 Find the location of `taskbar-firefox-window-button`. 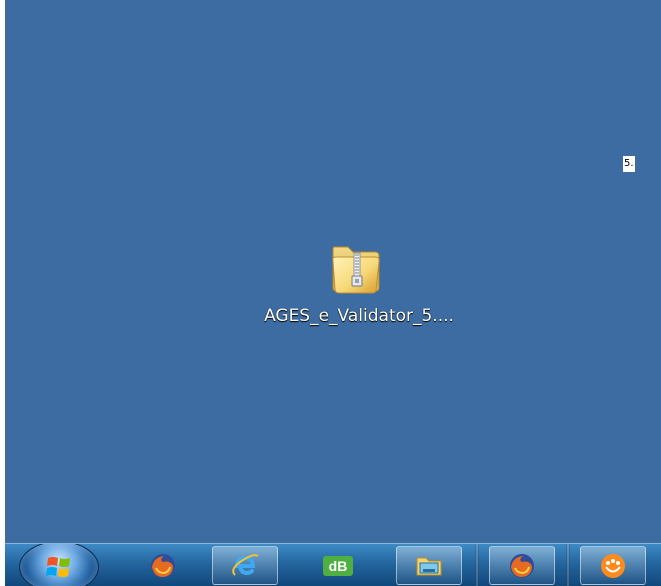

taskbar-firefox-window-button is located at coordinates (522, 565).